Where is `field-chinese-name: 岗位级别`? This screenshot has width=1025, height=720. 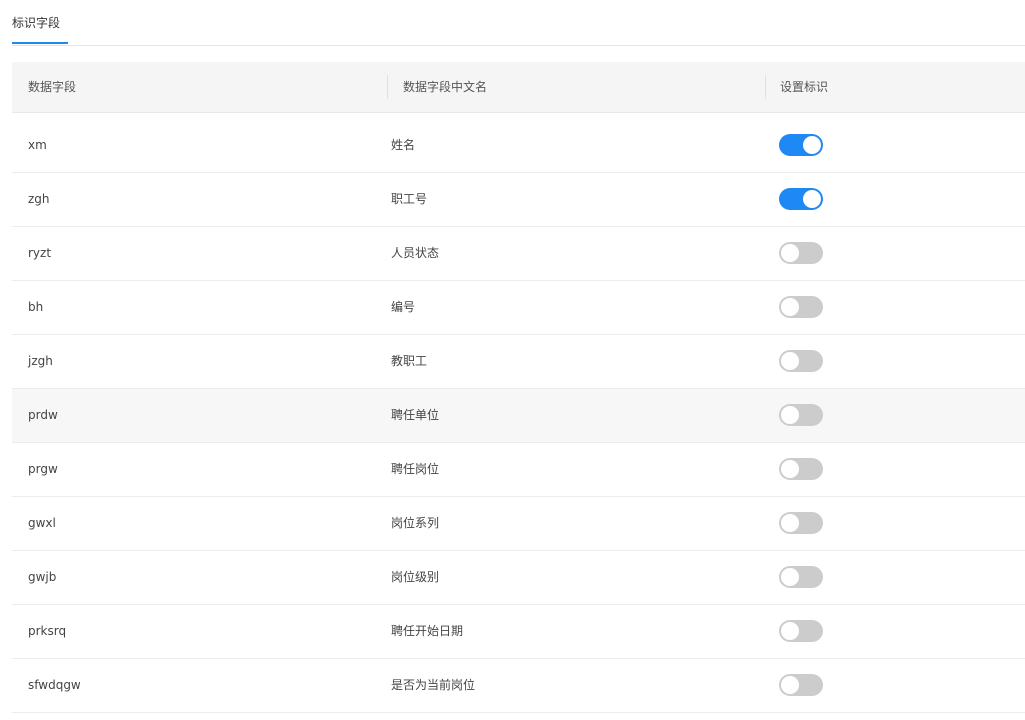 field-chinese-name: 岗位级别 is located at coordinates (415, 577).